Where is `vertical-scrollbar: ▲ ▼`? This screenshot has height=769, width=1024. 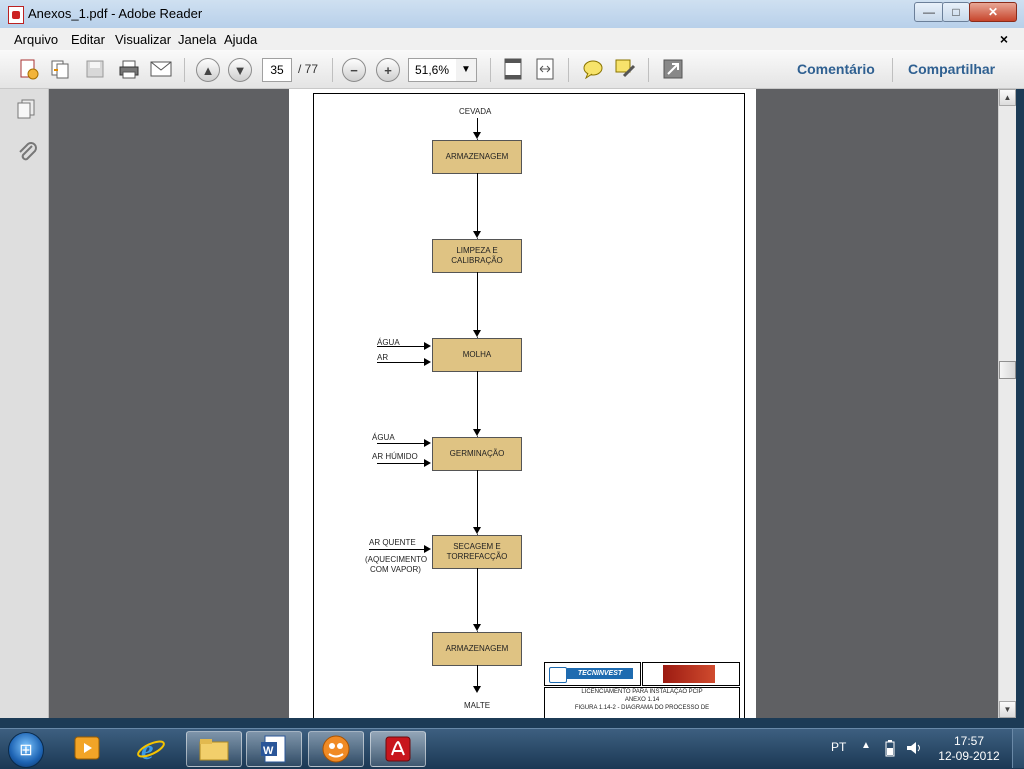
vertical-scrollbar: ▲ ▼ is located at coordinates (1007, 403).